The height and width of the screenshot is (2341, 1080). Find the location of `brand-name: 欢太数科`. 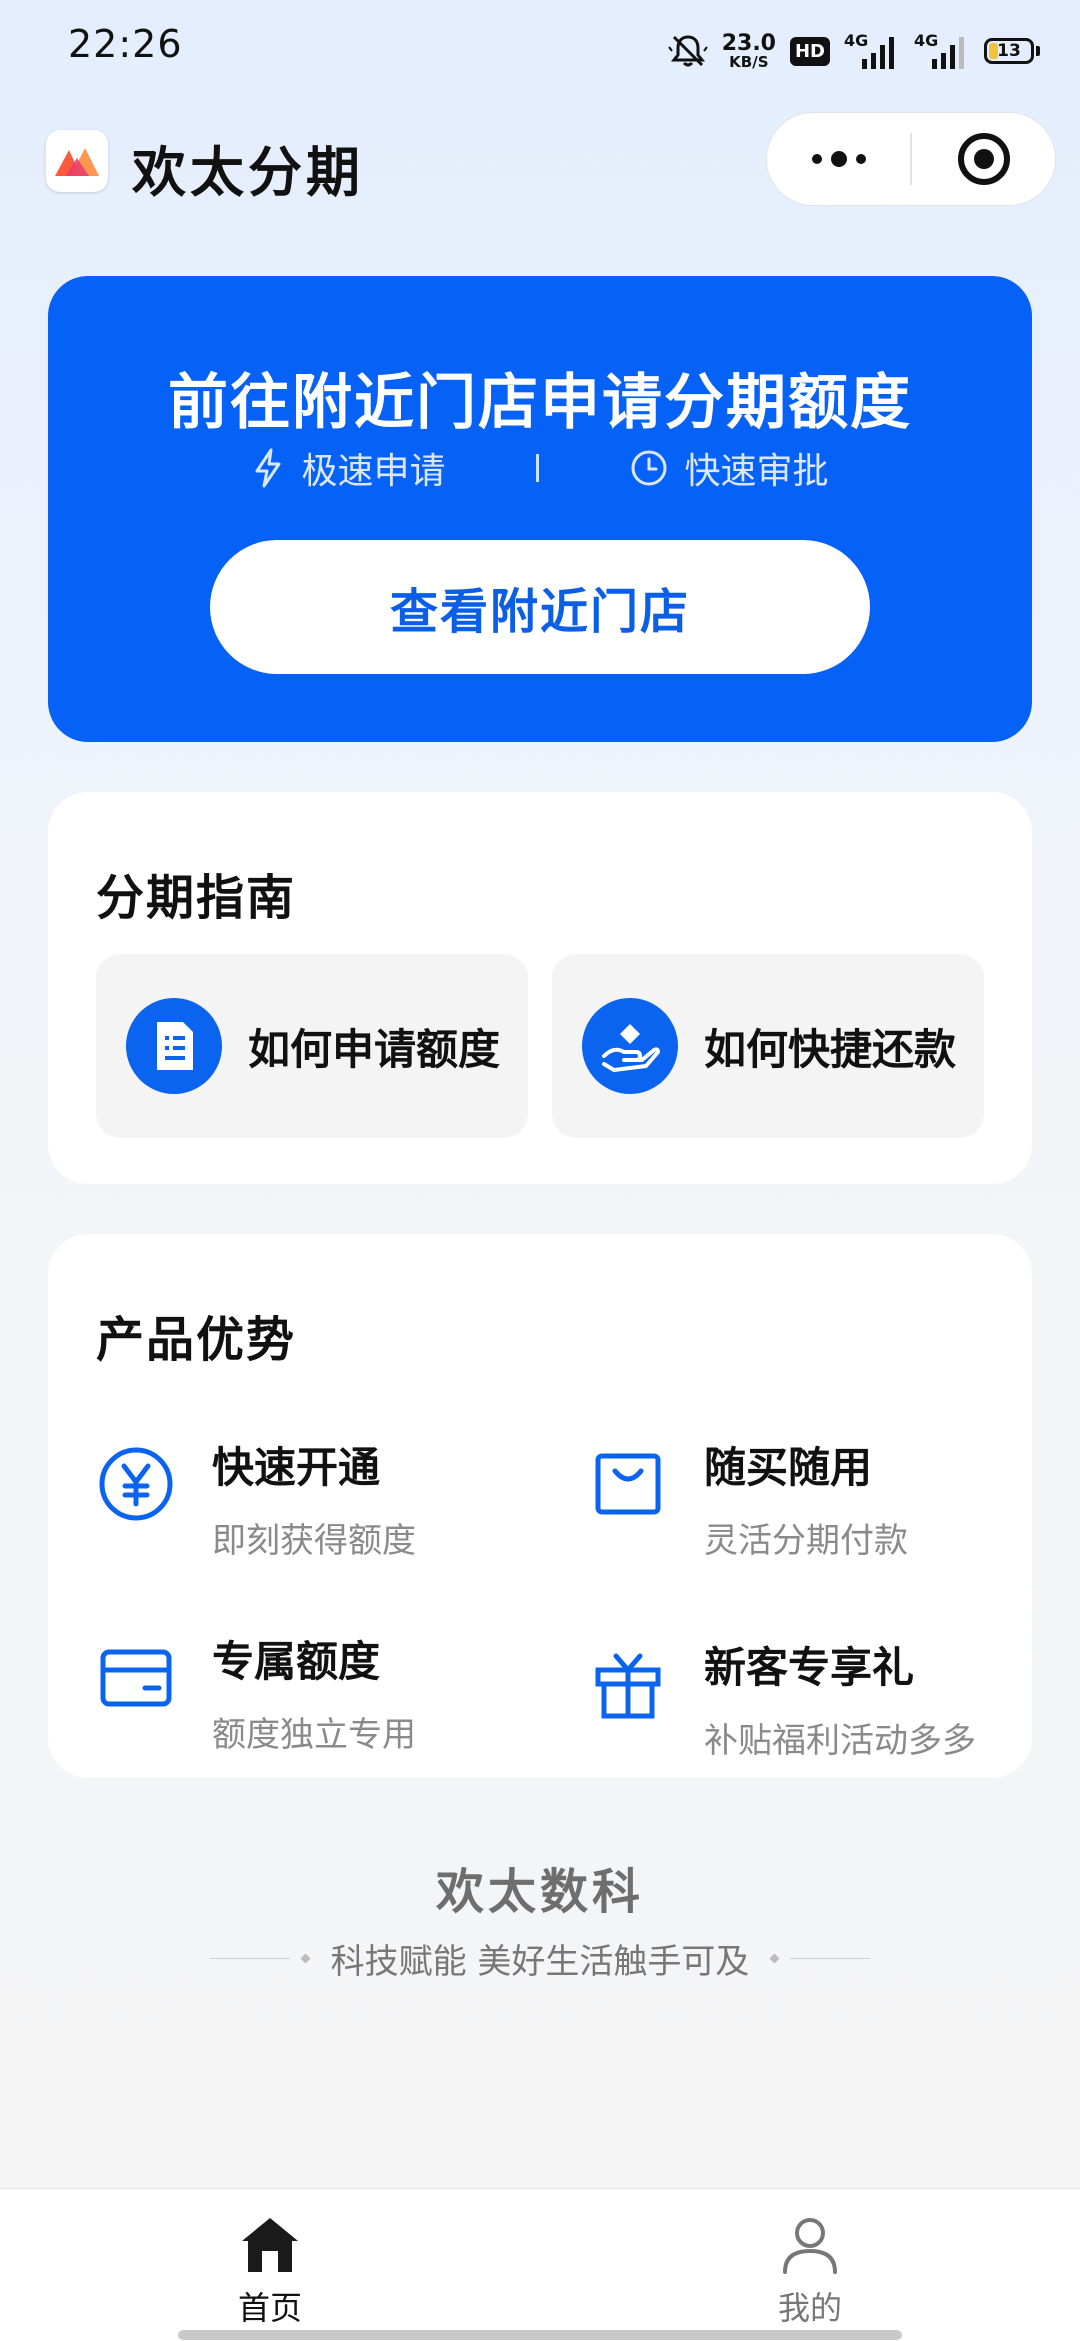

brand-name: 欢太数科 is located at coordinates (539, 1892).